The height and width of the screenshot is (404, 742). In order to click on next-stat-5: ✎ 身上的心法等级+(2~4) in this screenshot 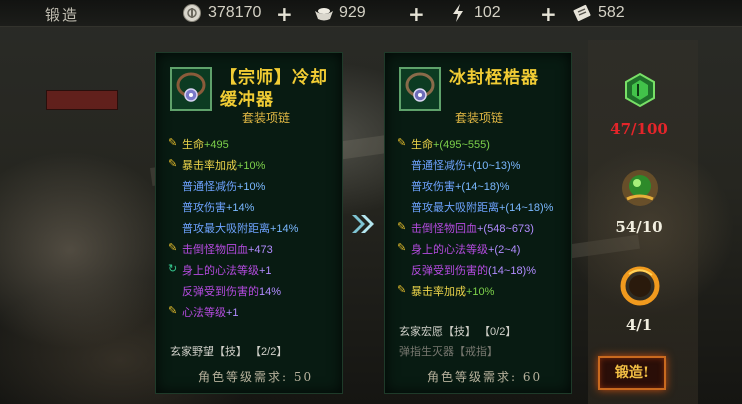, I will do `click(459, 249)`.